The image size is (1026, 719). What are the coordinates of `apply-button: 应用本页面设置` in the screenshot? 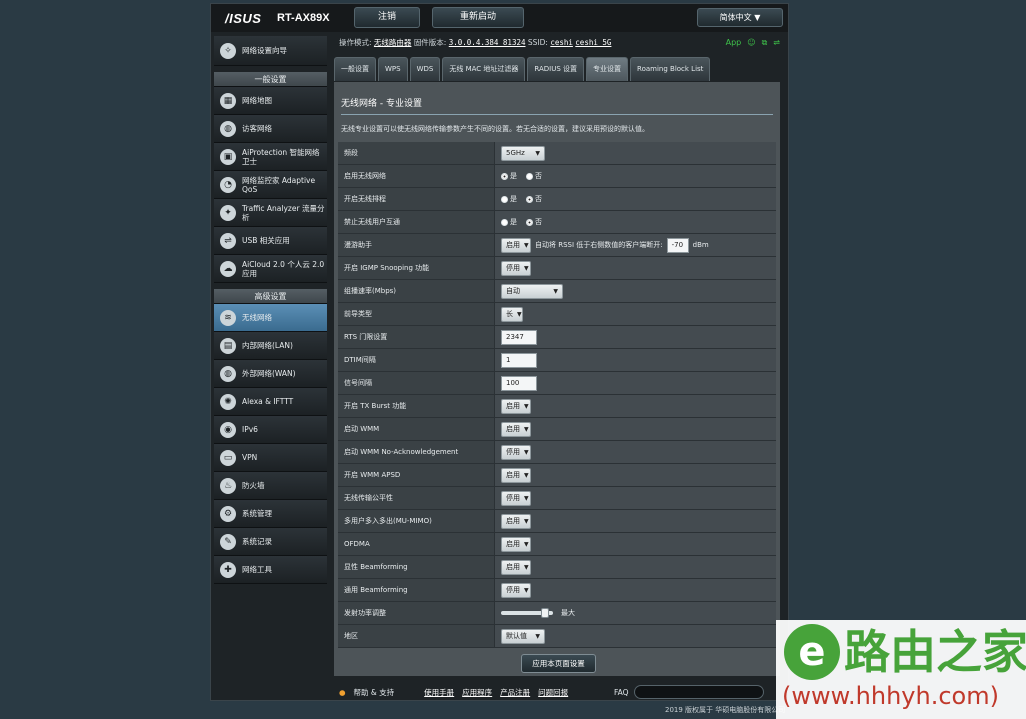 It's located at (558, 663).